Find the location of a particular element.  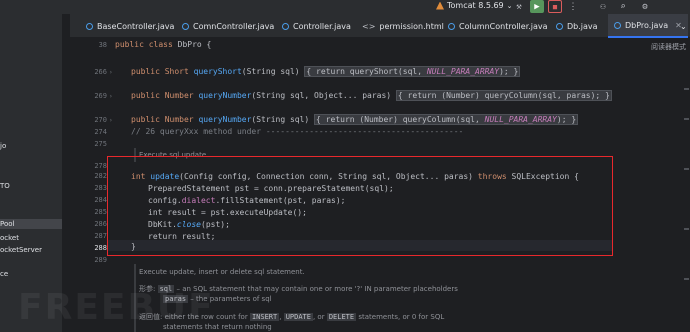

run-config-selector: Tomcat 8.5.69 ⌄ is located at coordinates (474, 5).